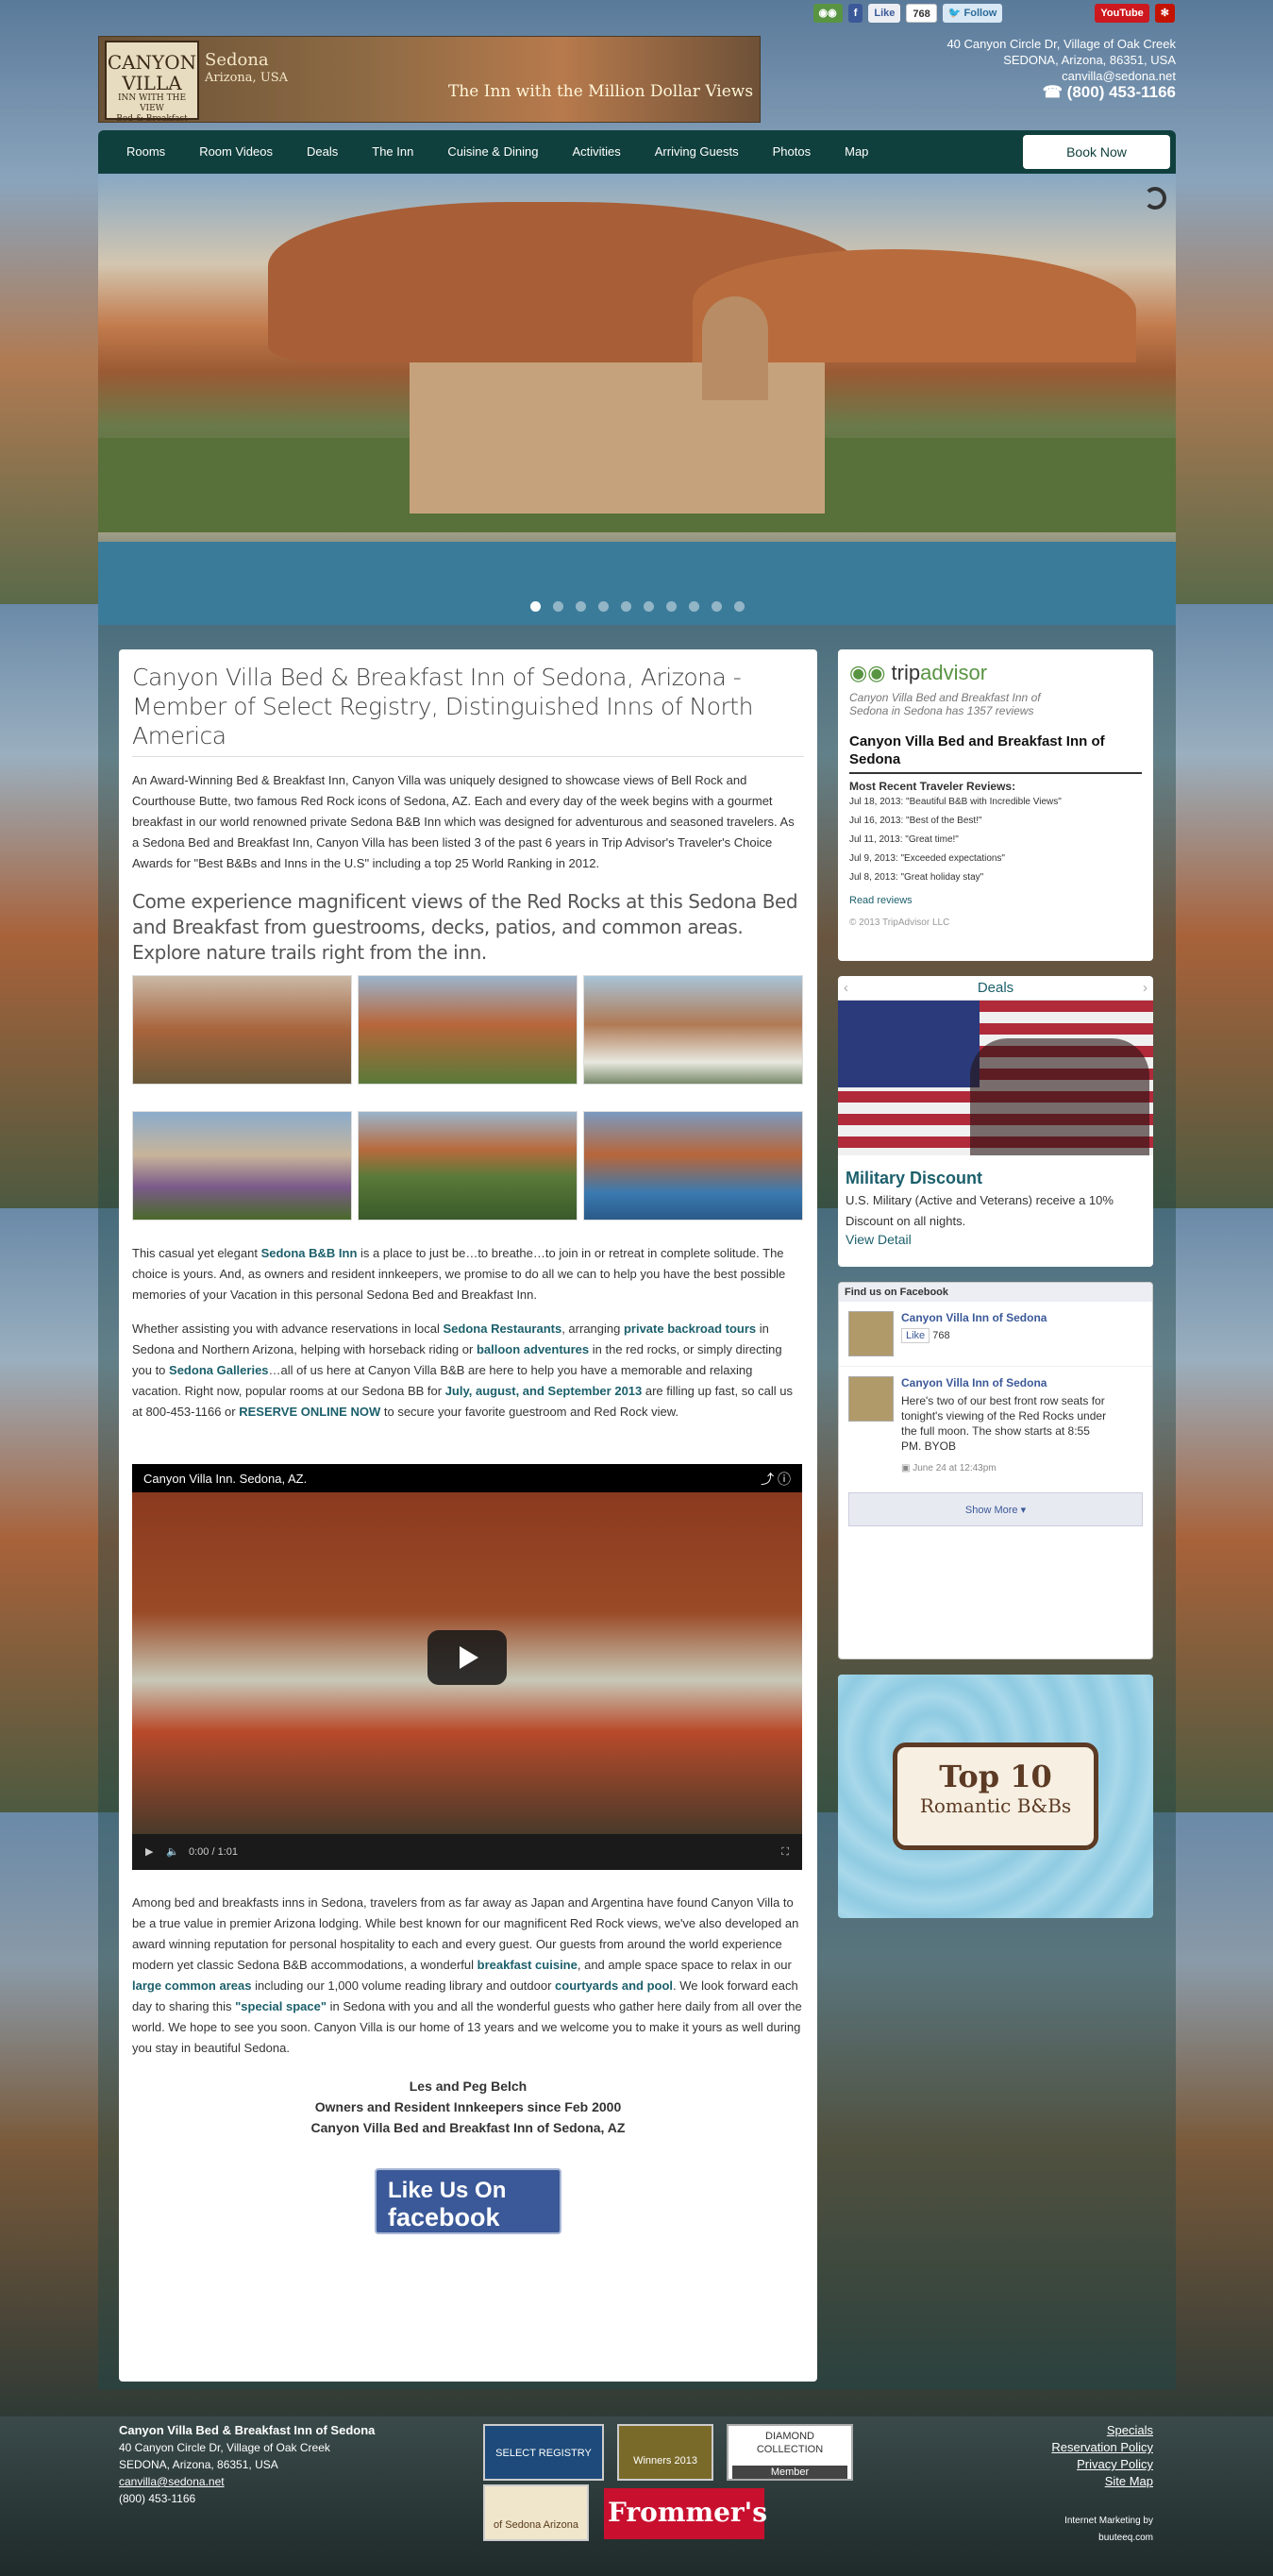 This screenshot has width=1273, height=2576. Describe the element at coordinates (191, 1986) in the screenshot. I see `common-areas-link: large common areas` at that location.